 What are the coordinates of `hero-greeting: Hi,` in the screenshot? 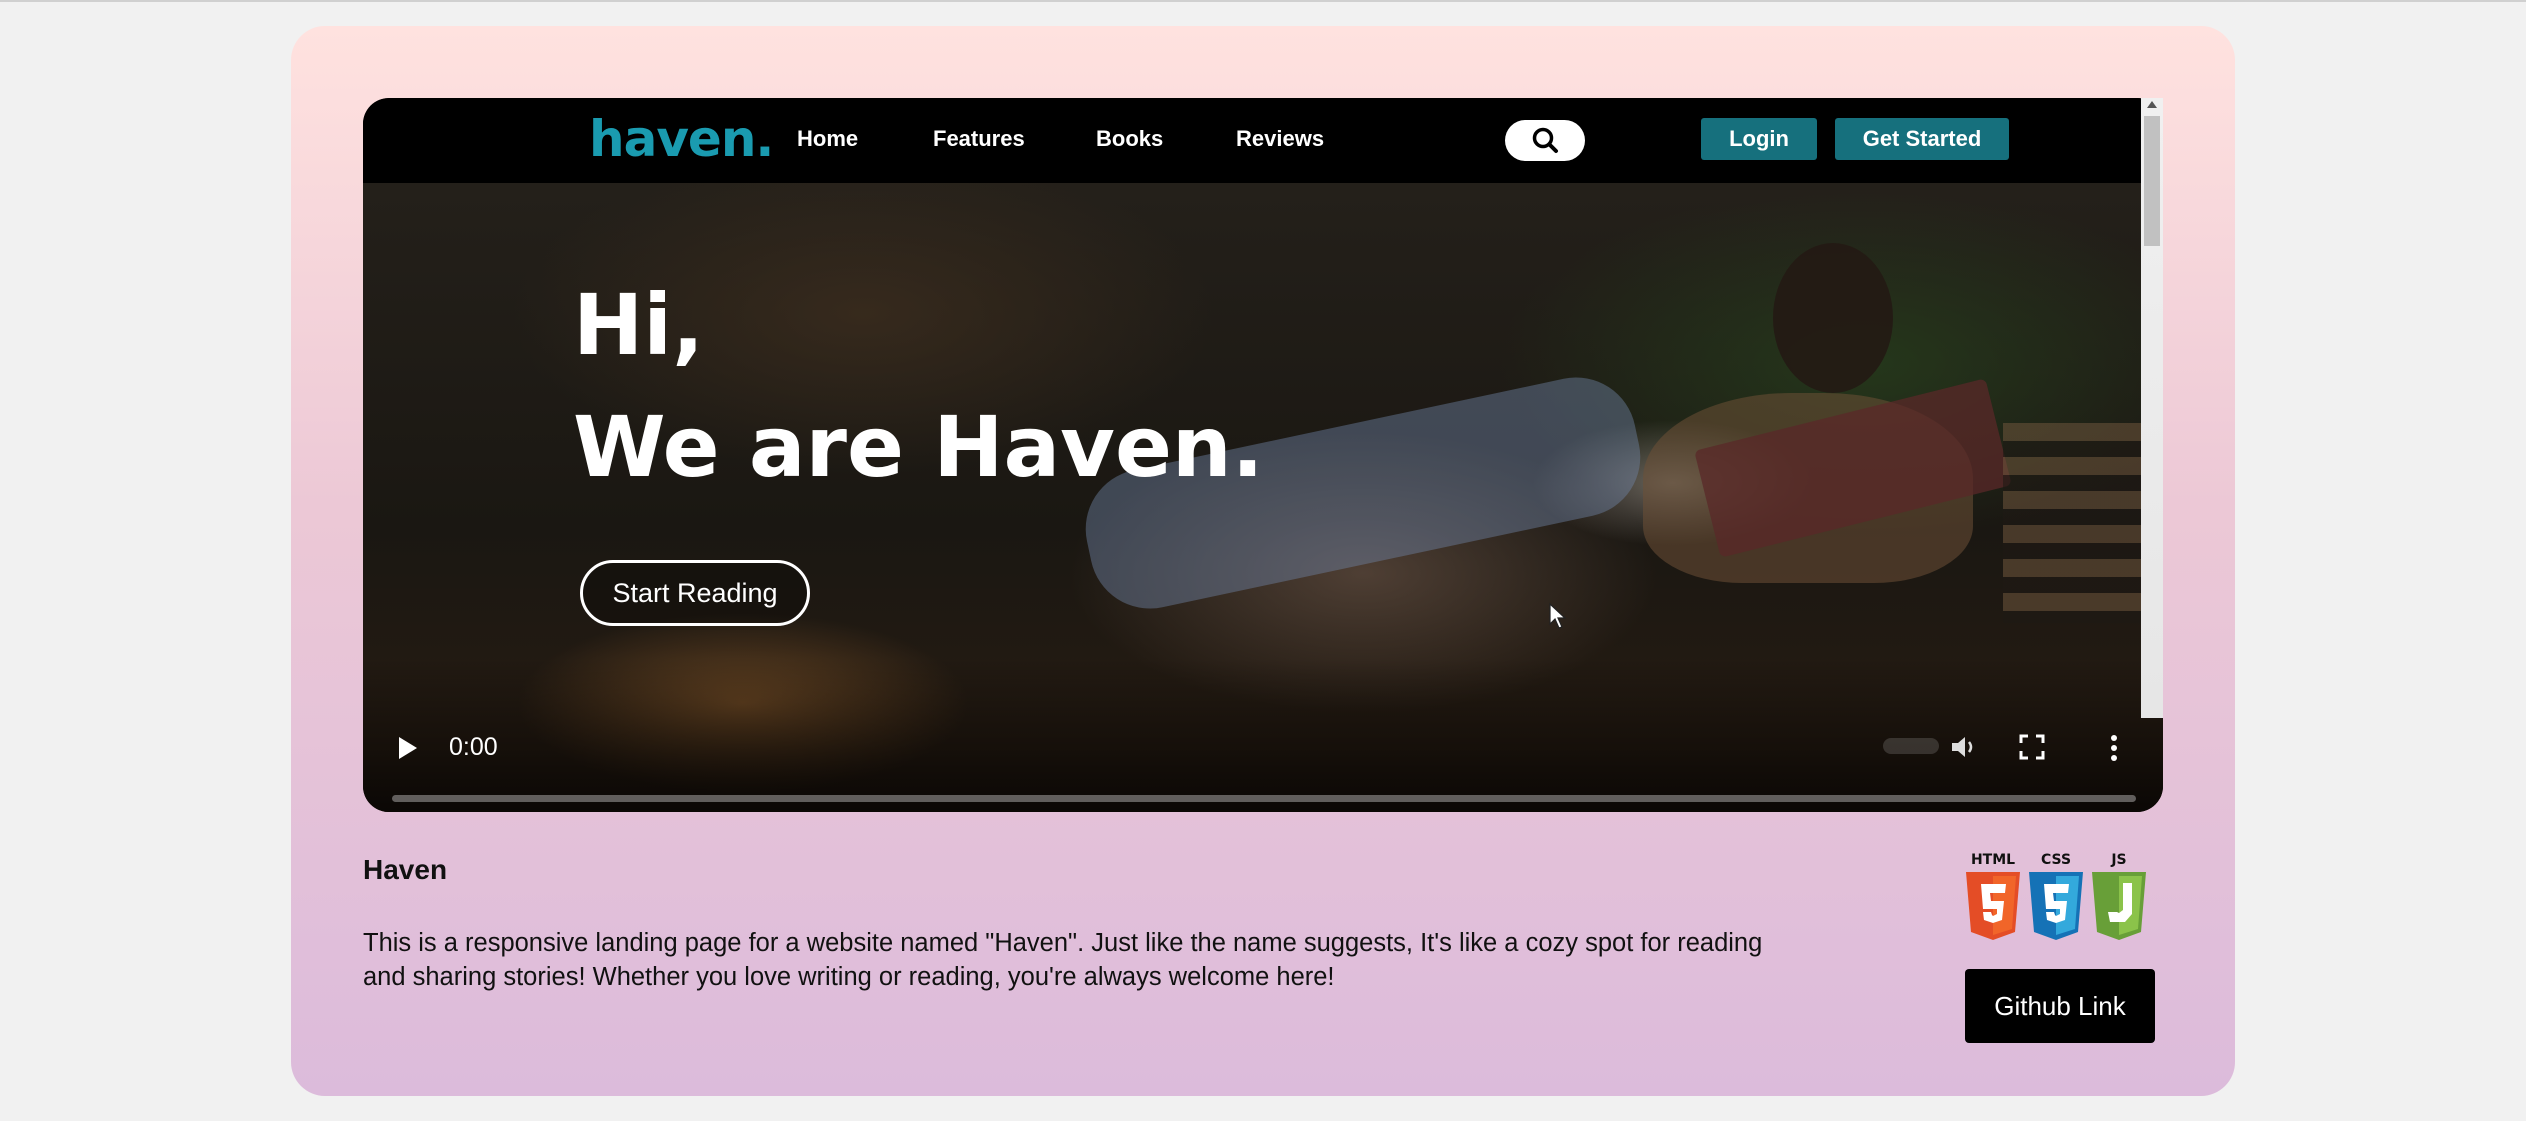 It's located at (639, 325).